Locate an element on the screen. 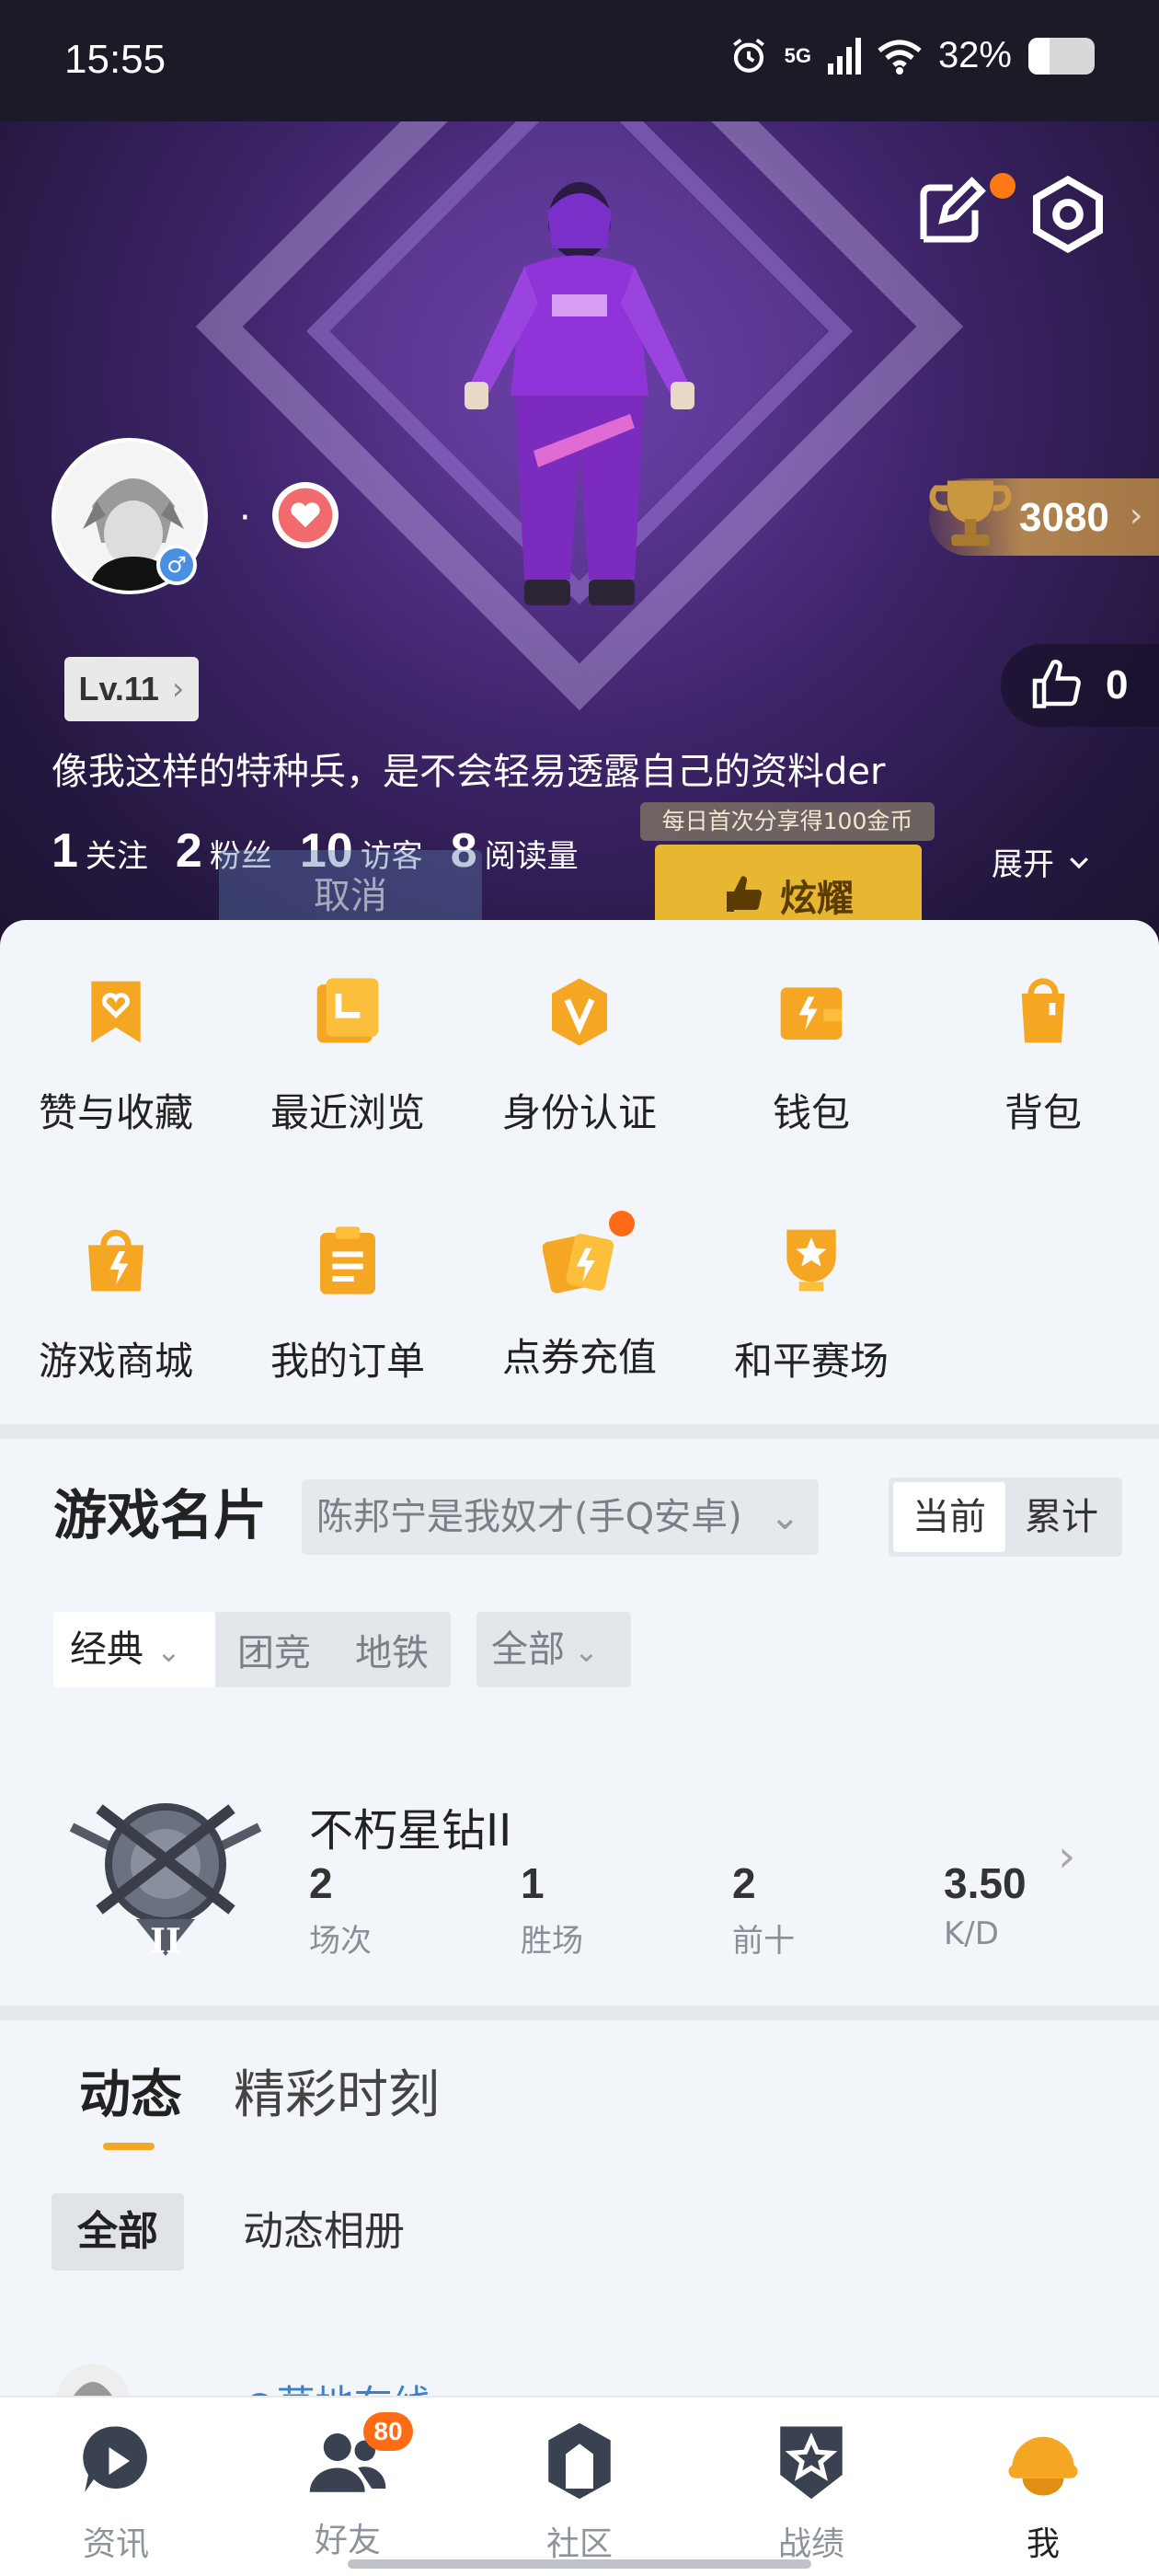  grid-item-shop: 游戏商城 is located at coordinates (116, 1305).